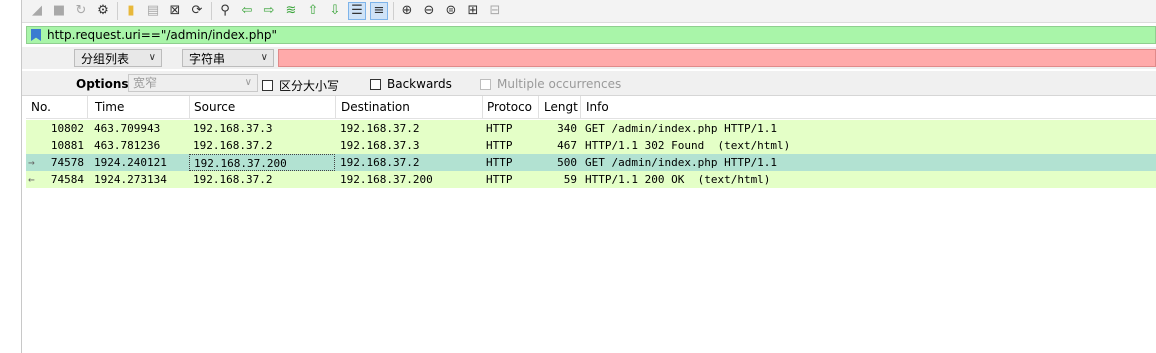 Image resolution: width=1156 pixels, height=353 pixels. I want to click on multiple-occurrences-checkbox: Multiple occurrences, so click(550, 84).